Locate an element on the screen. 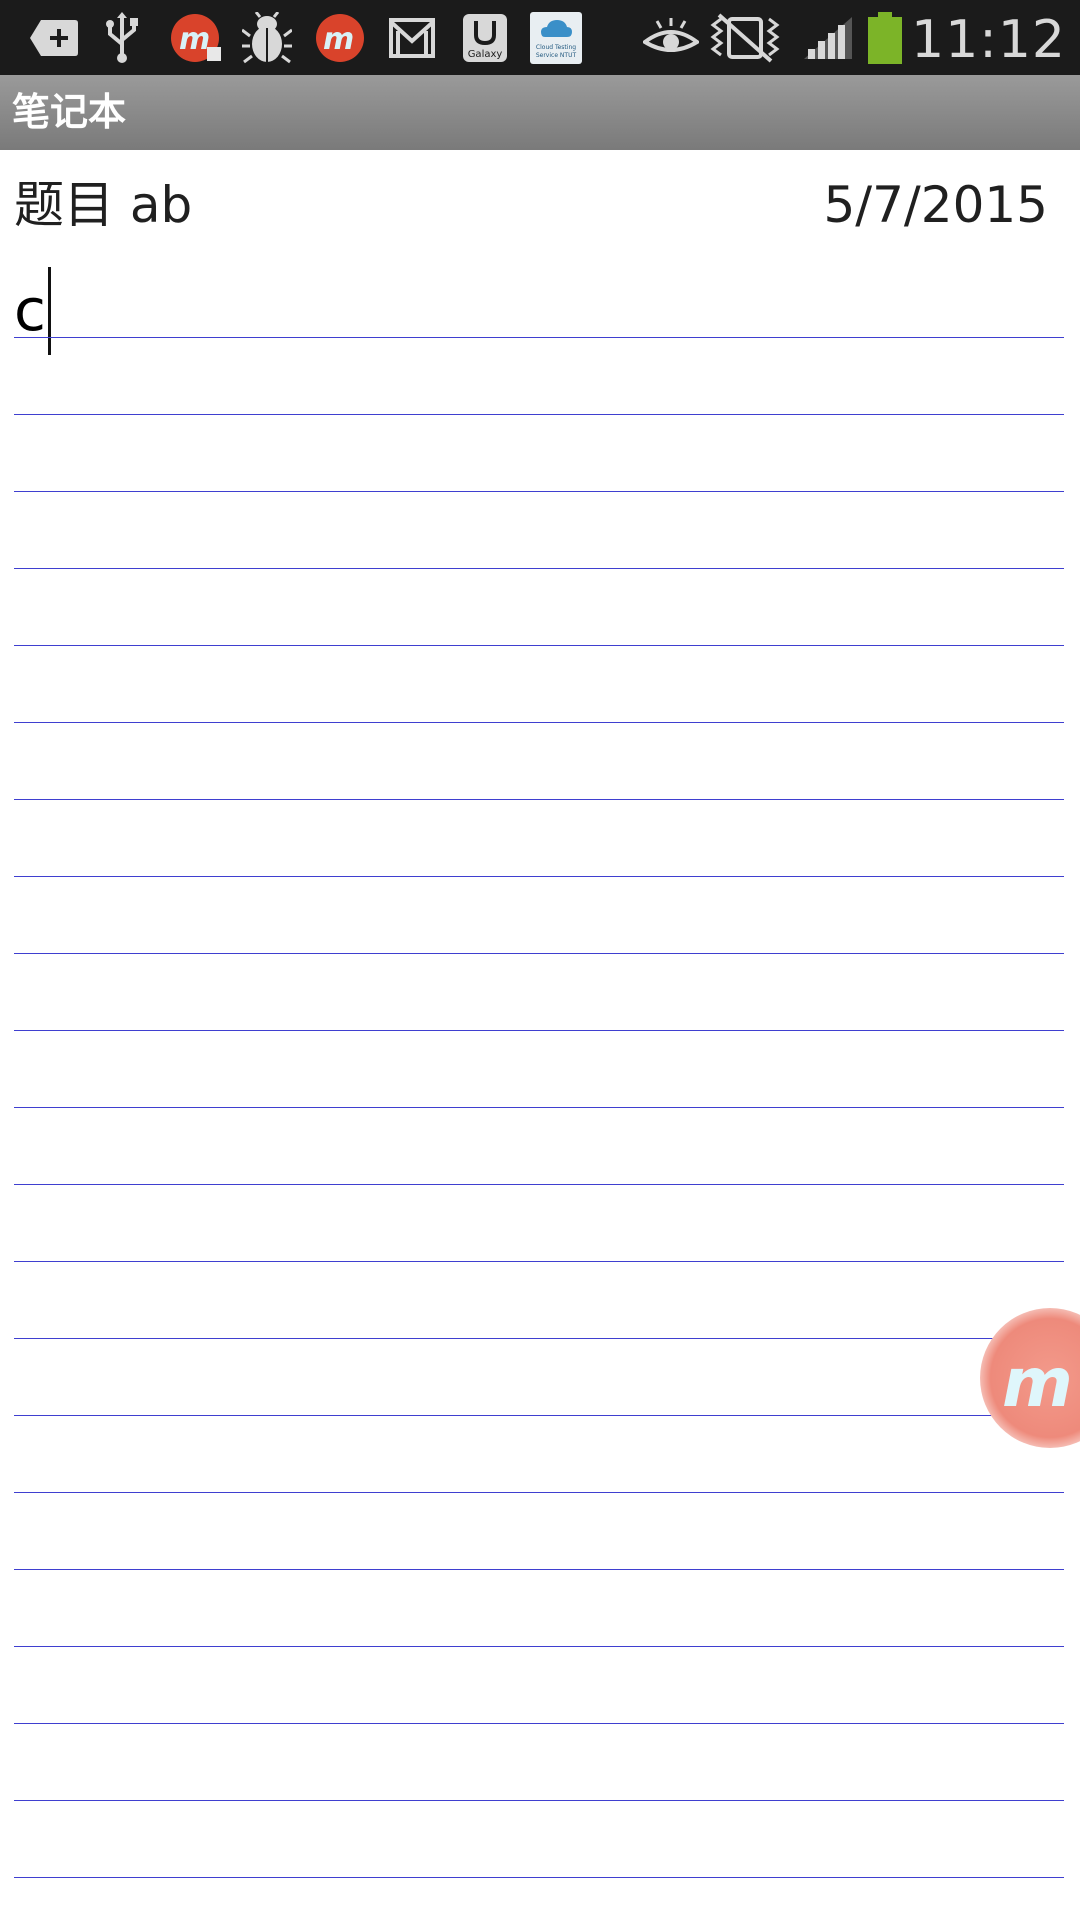  mobizen-icon: m is located at coordinates (340, 37).